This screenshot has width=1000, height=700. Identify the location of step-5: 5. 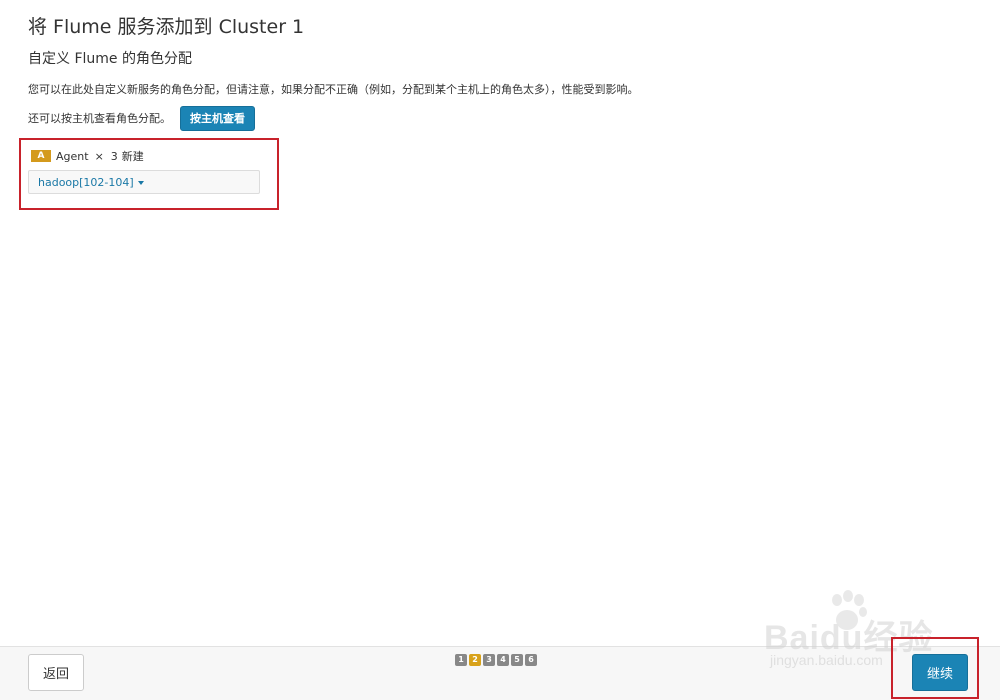
(517, 660).